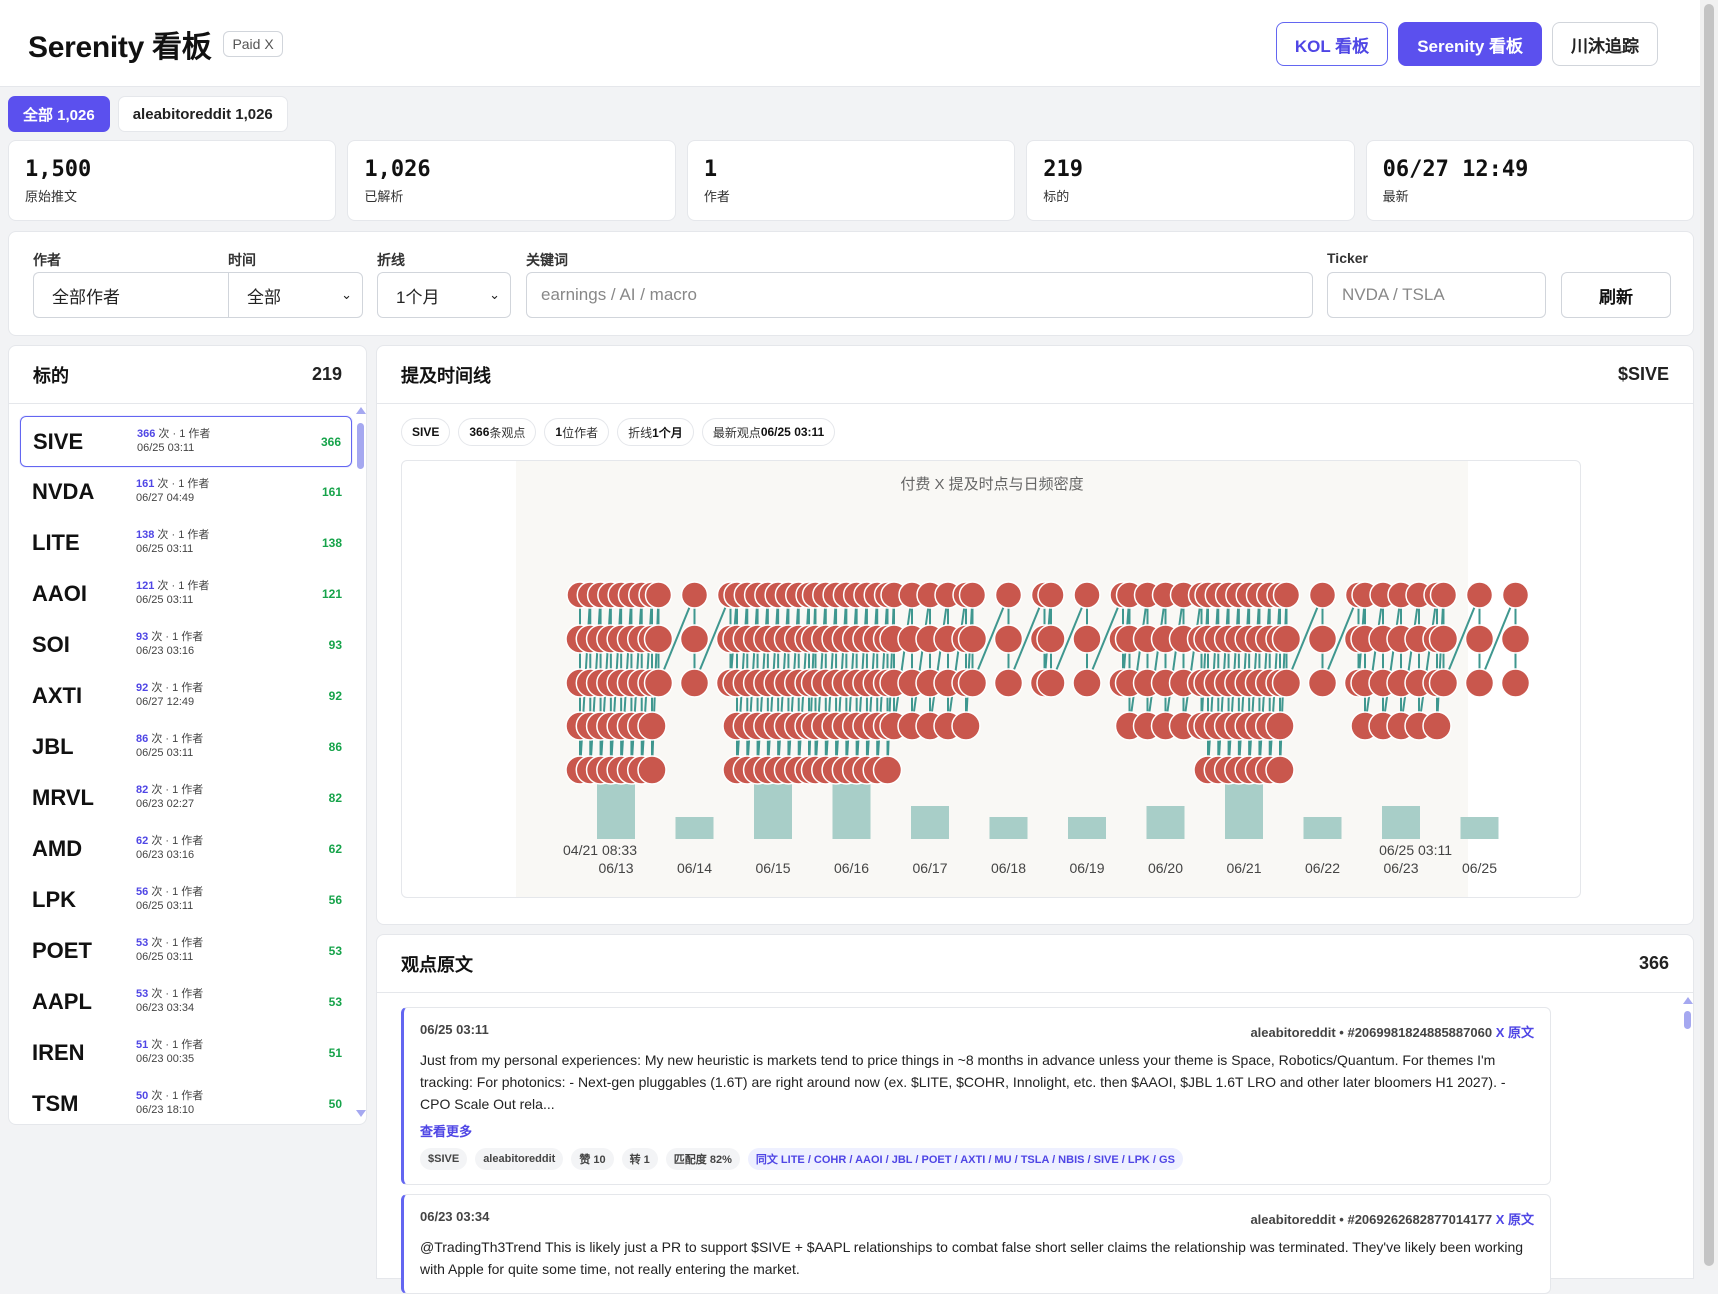 This screenshot has height=1294, width=1718. What do you see at coordinates (919, 295) in the screenshot?
I see `keyword-input: earnings / AI / macro` at bounding box center [919, 295].